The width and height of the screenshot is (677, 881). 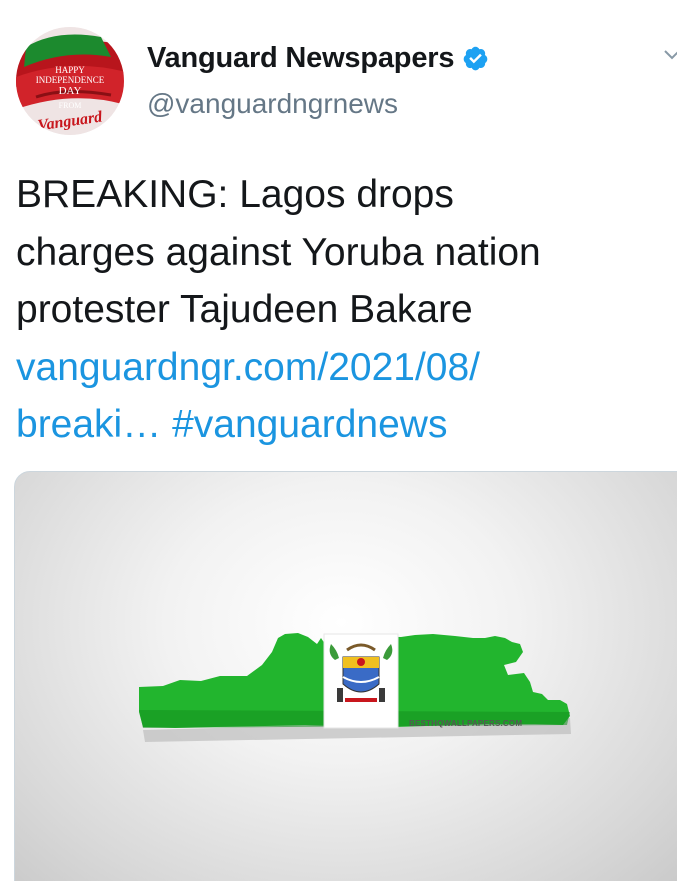 What do you see at coordinates (272, 104) in the screenshot?
I see `user-handle: @vanguardngrnews` at bounding box center [272, 104].